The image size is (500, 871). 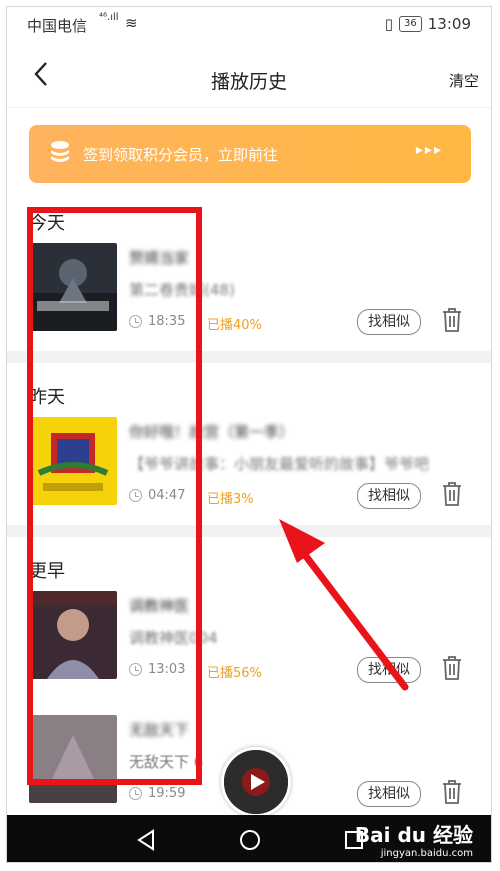 What do you see at coordinates (413, 835) in the screenshot?
I see `watermark-brand: Bai du 经验` at bounding box center [413, 835].